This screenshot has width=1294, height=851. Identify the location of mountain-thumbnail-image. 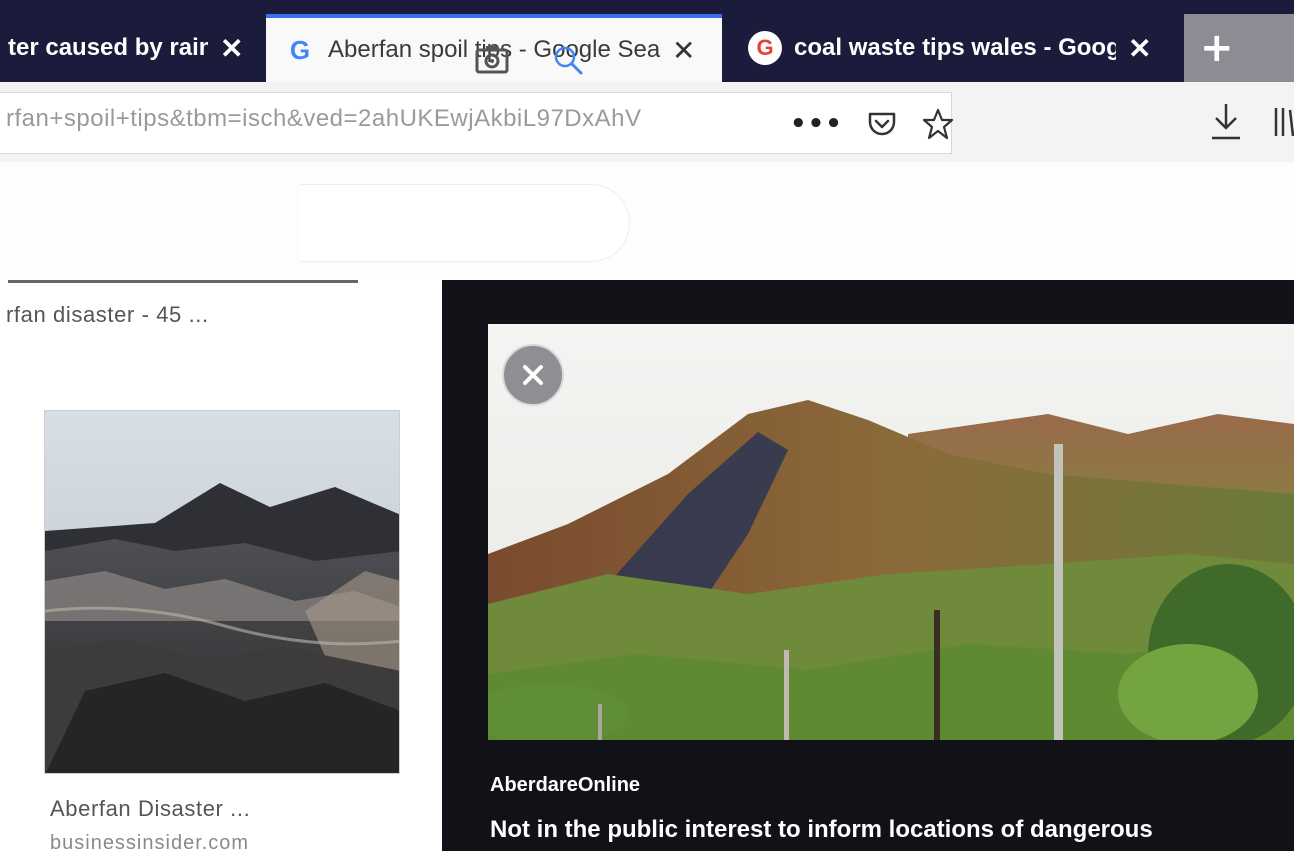
(222, 592).